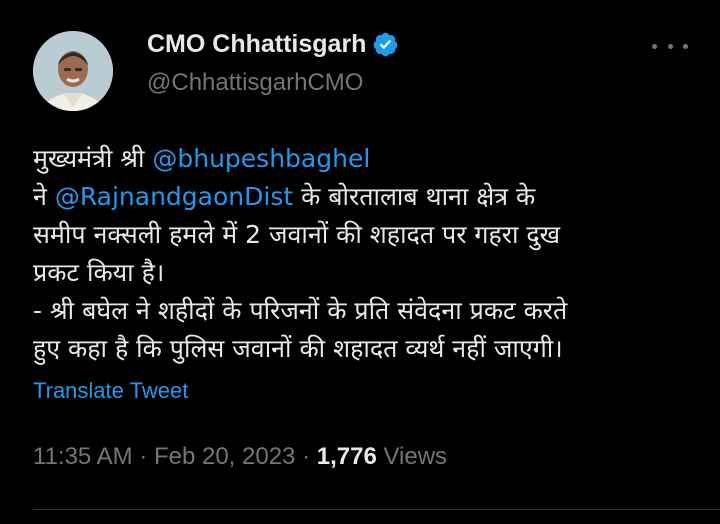  Describe the element at coordinates (93, 158) in the screenshot. I see `tweet-text-segment: मुख्यमंत्री श्री` at that location.